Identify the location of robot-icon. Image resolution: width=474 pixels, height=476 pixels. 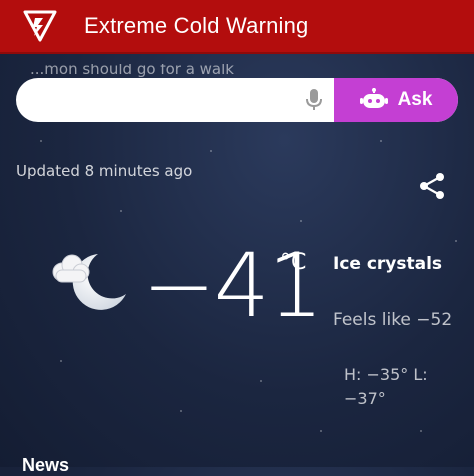
(373, 98).